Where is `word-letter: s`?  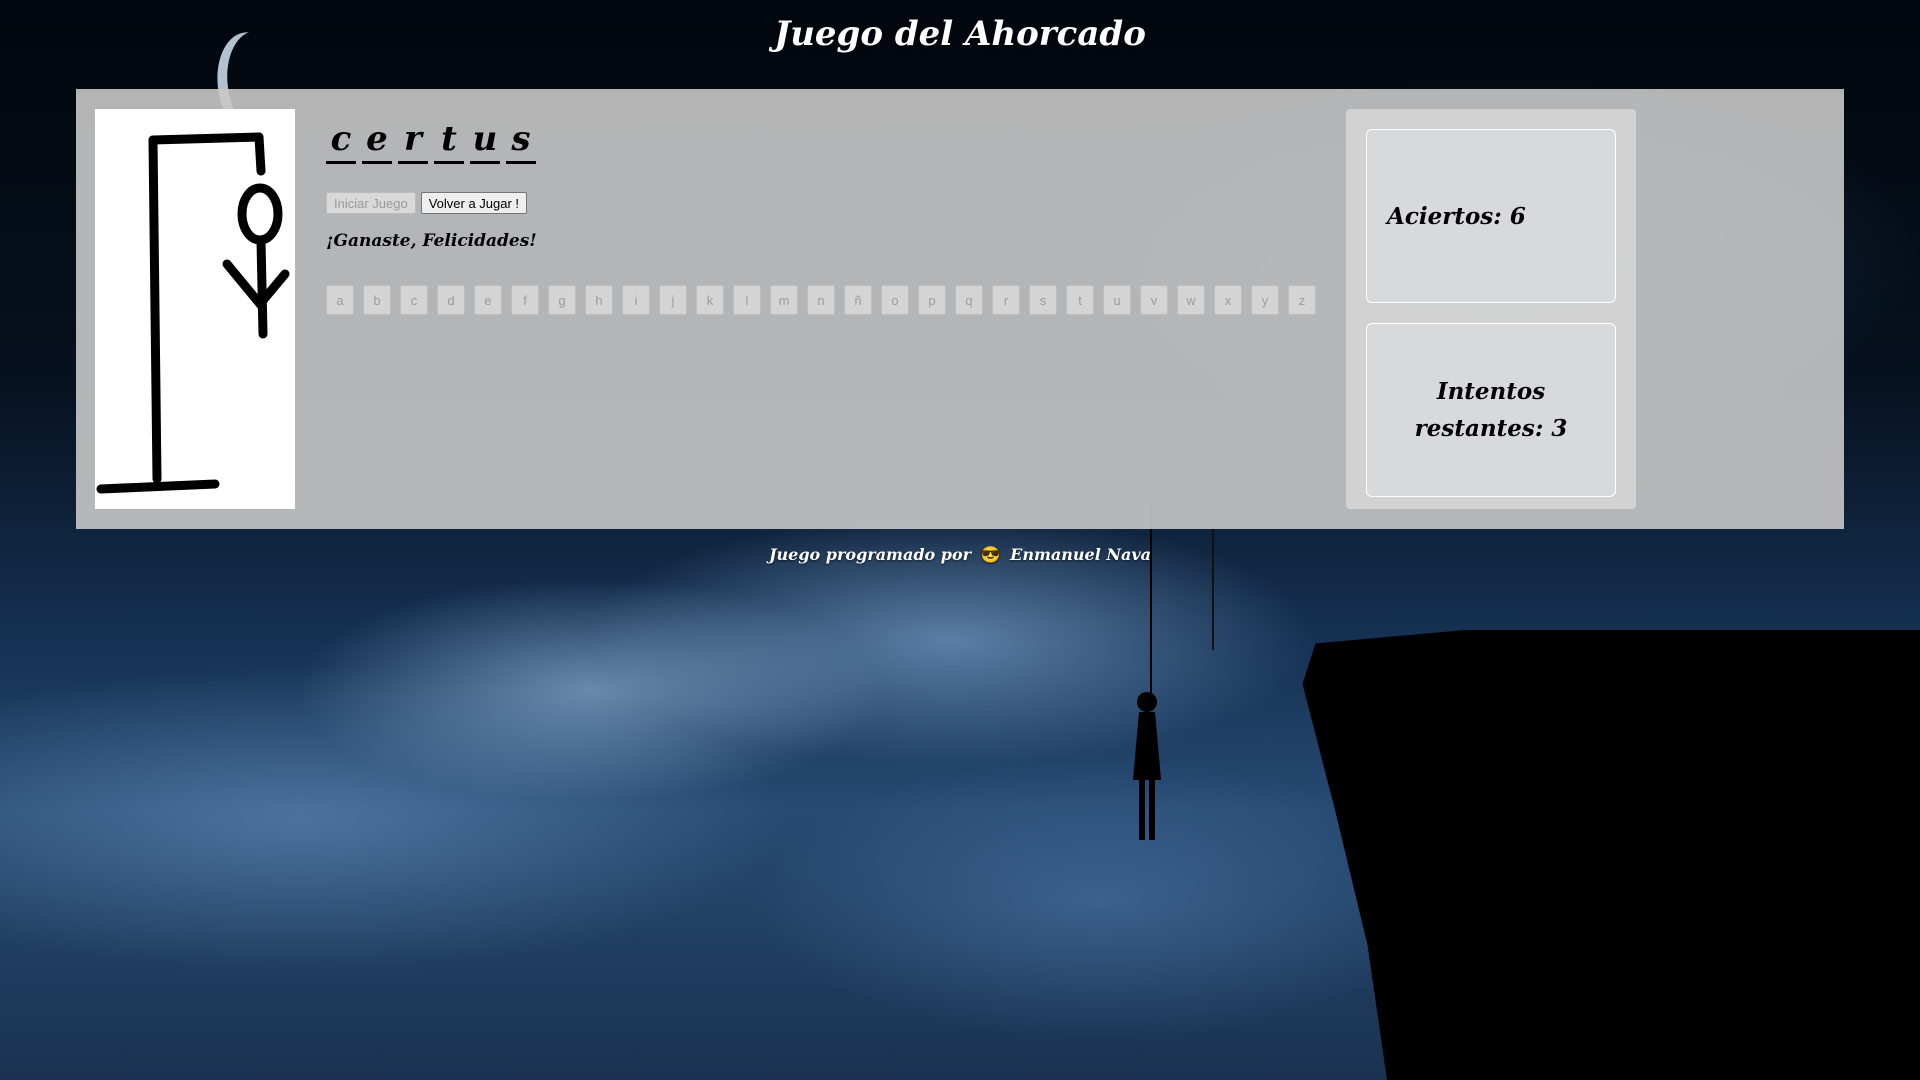 word-letter: s is located at coordinates (521, 141).